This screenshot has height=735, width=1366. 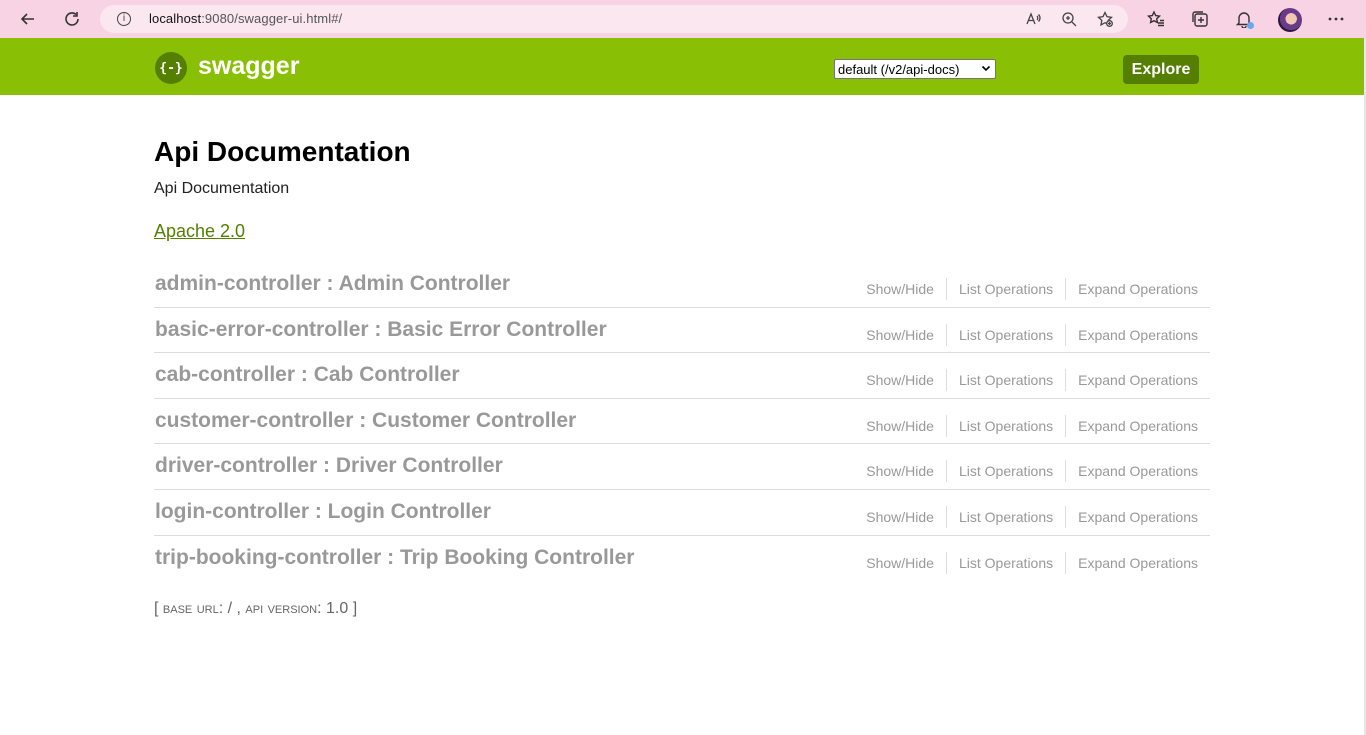 What do you see at coordinates (1200, 19) in the screenshot?
I see `collections-icon` at bounding box center [1200, 19].